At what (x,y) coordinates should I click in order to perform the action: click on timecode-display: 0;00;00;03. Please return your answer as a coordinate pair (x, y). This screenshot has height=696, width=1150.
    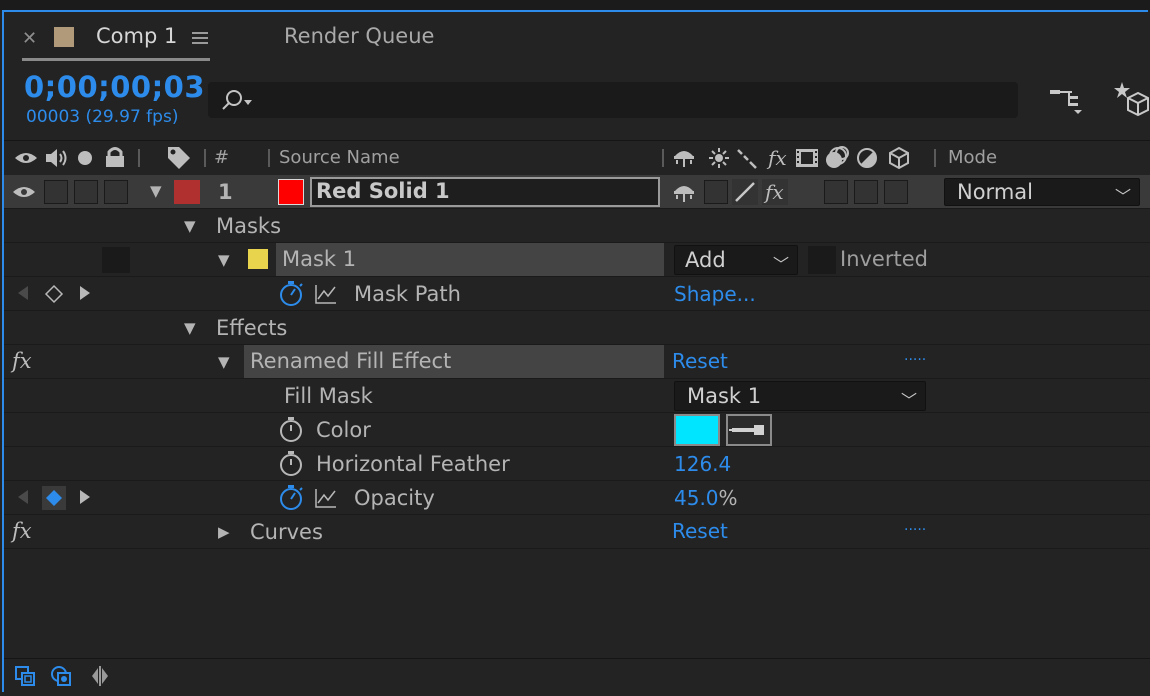
    Looking at the image, I should click on (114, 87).